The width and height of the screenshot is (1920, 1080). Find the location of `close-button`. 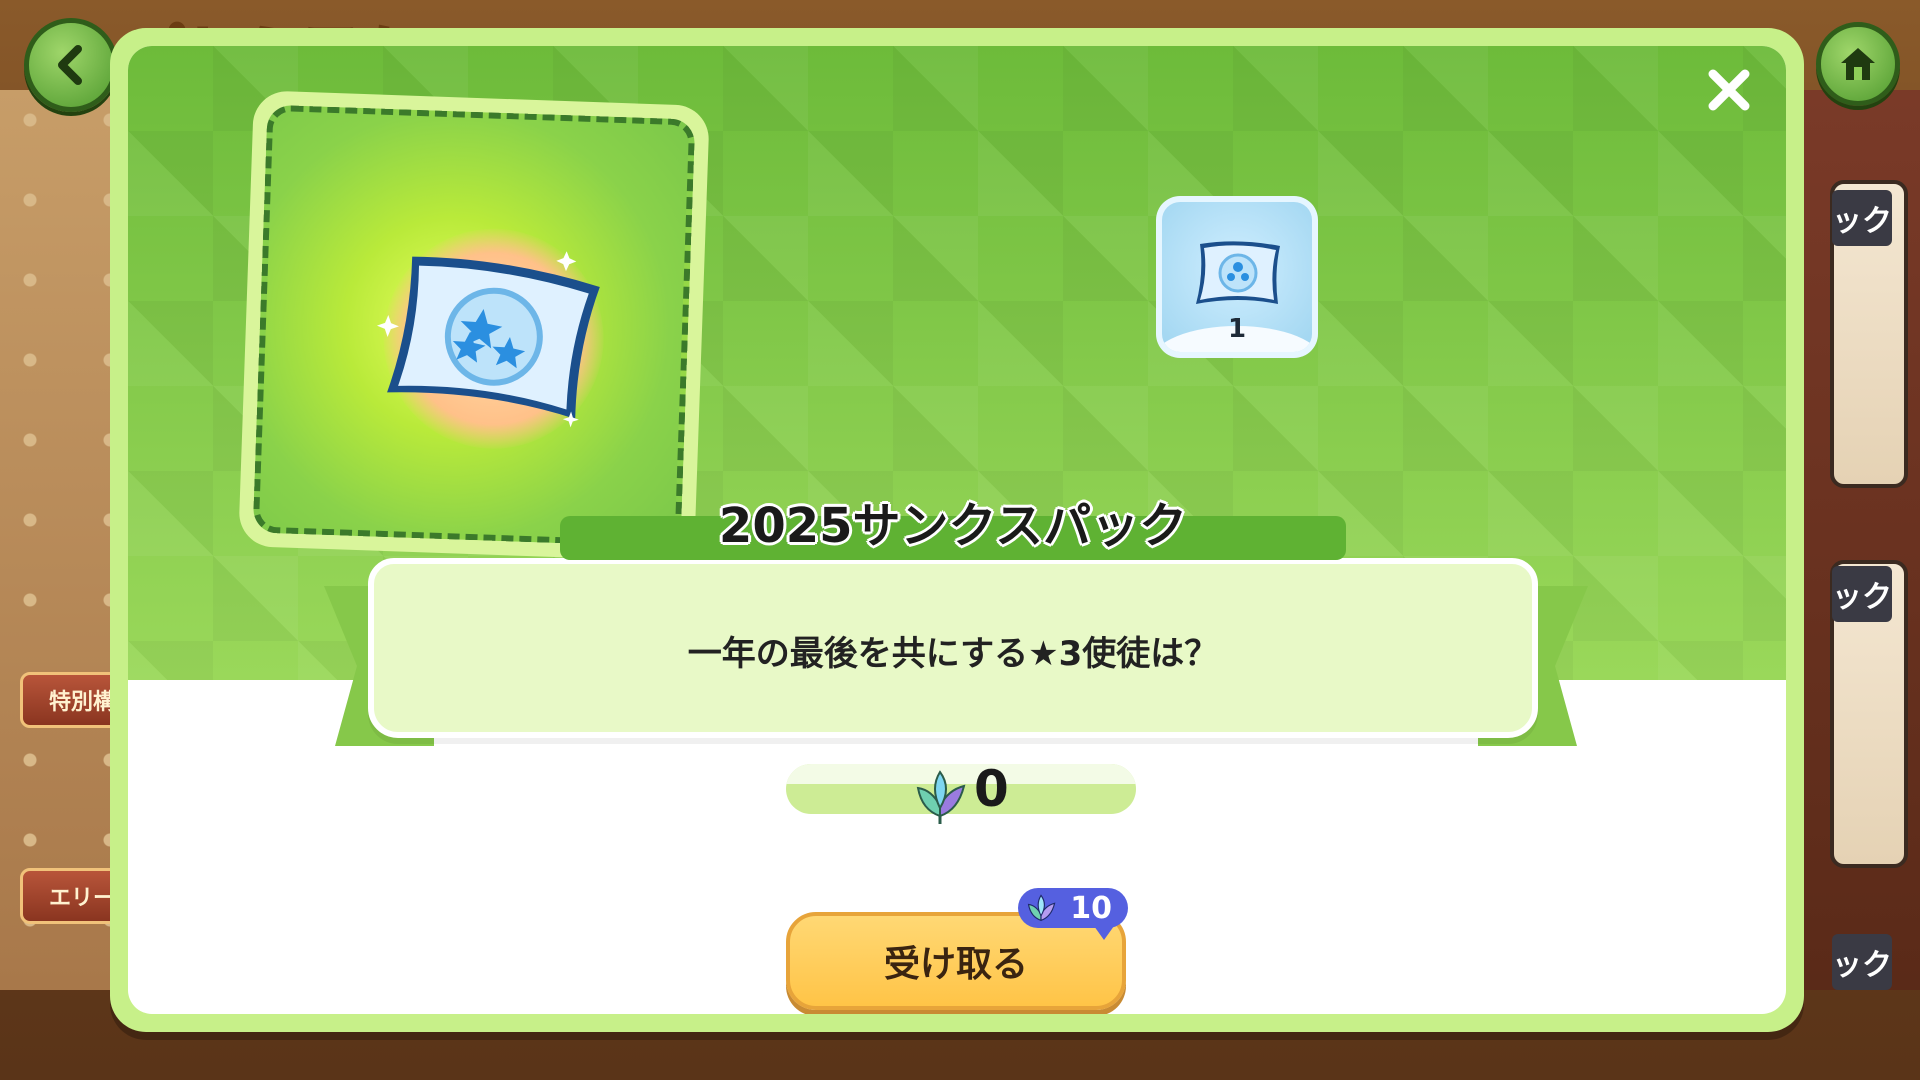

close-button is located at coordinates (1729, 93).